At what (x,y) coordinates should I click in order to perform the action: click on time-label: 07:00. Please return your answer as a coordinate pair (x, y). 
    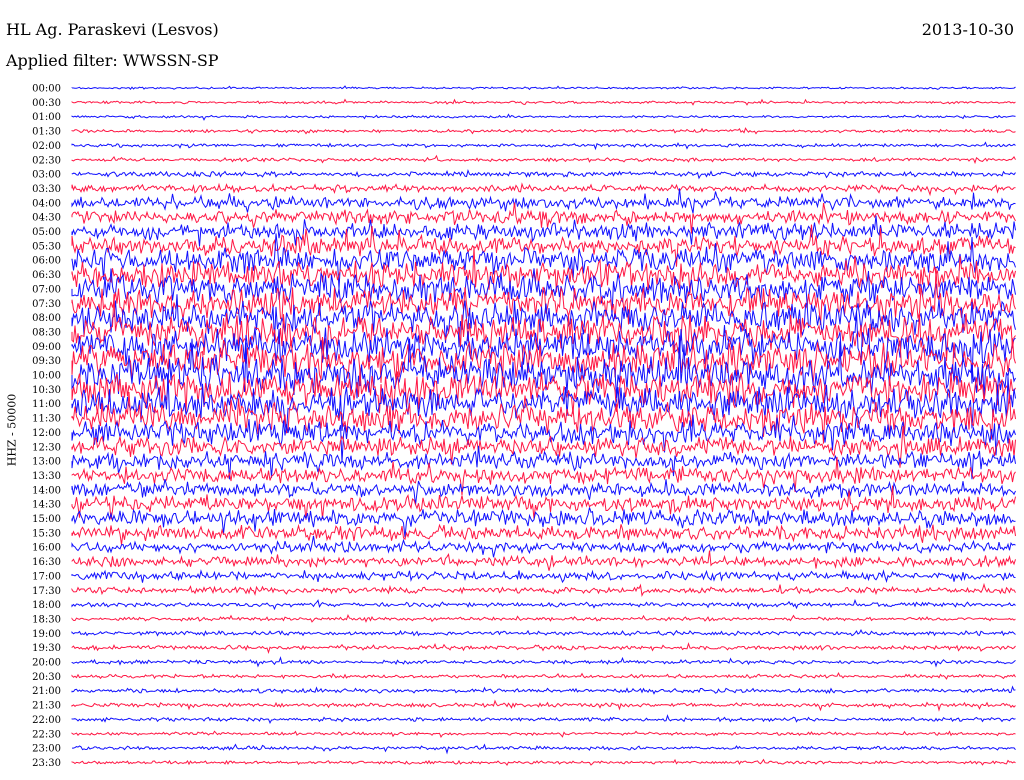
    Looking at the image, I should click on (46, 289).